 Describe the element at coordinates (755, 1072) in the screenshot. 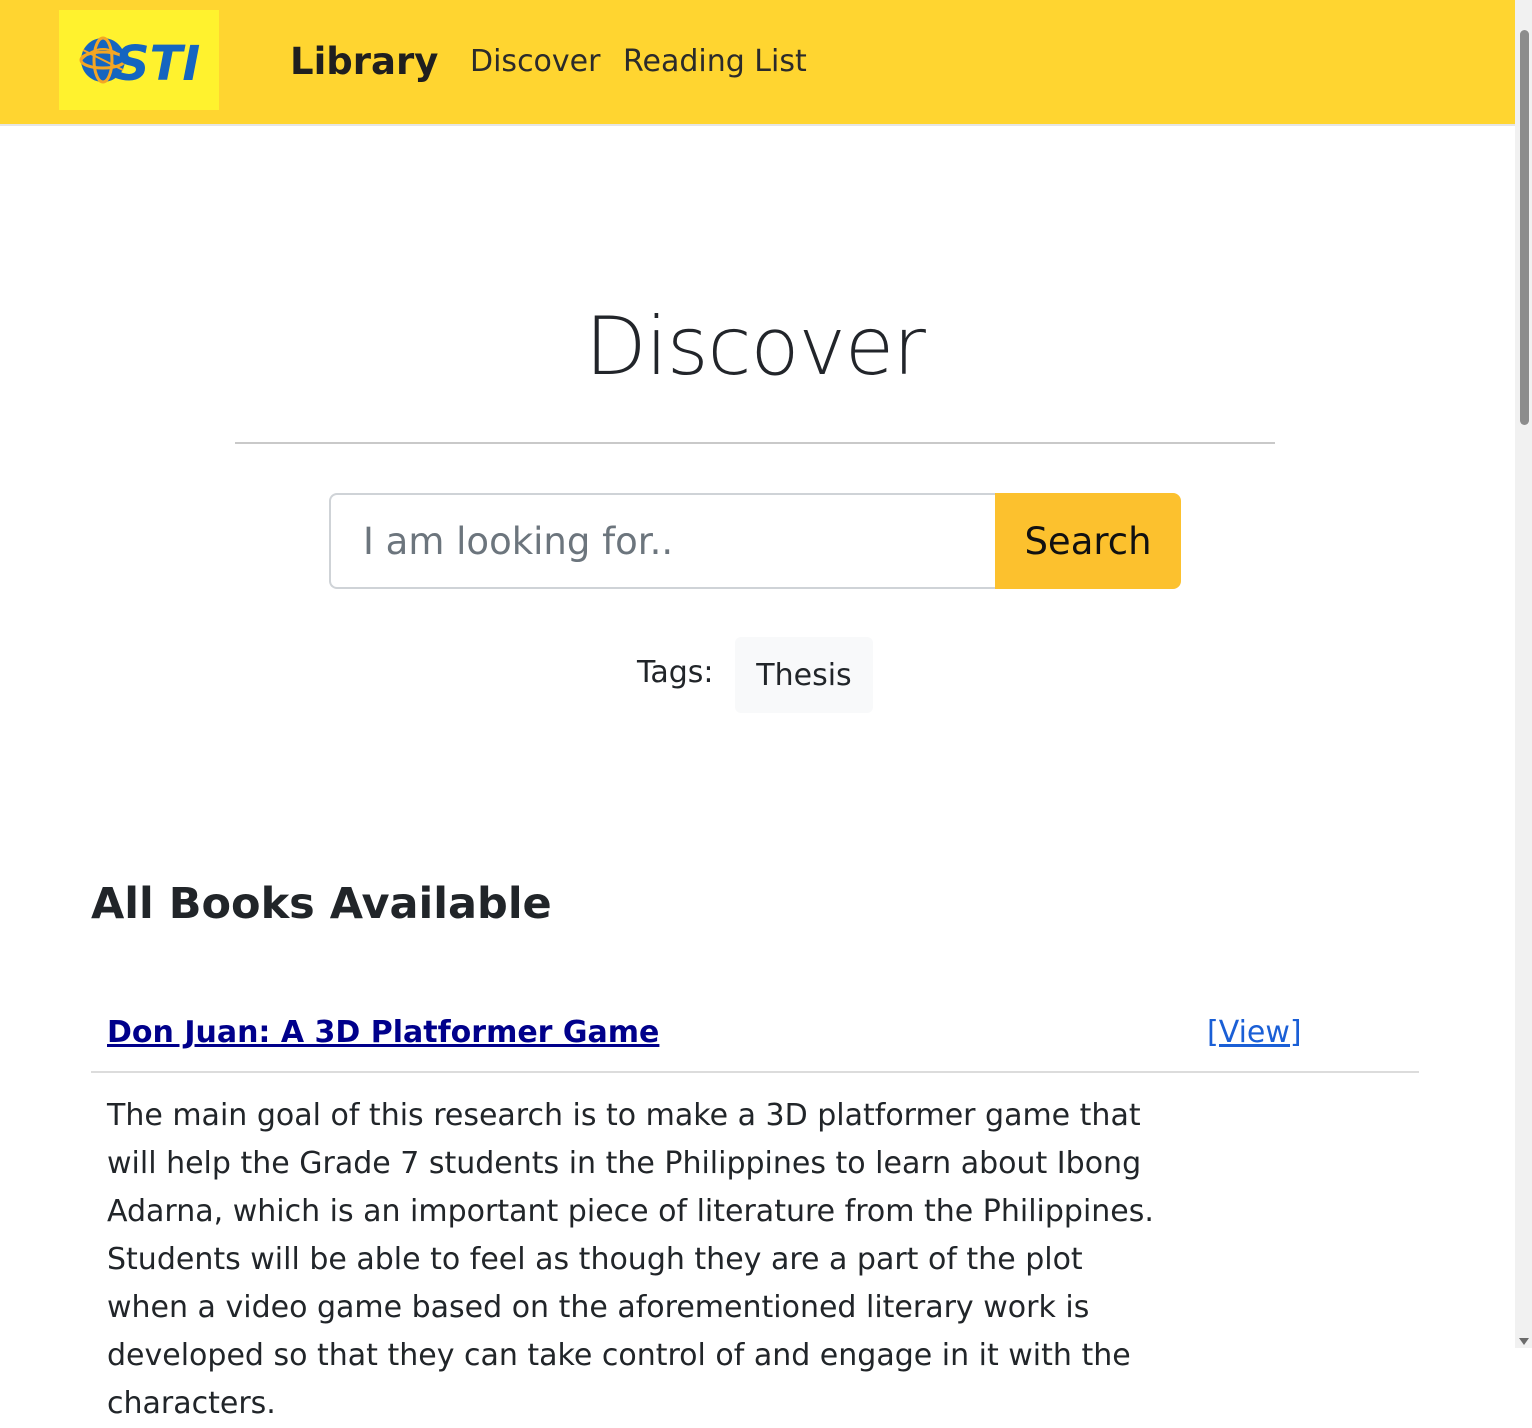

I see `book-divider` at that location.